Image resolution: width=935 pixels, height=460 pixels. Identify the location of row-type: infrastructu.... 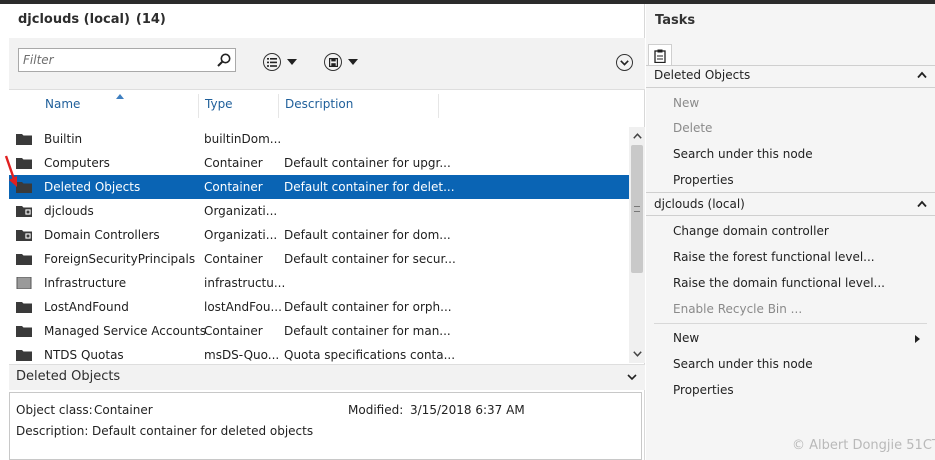
(245, 283).